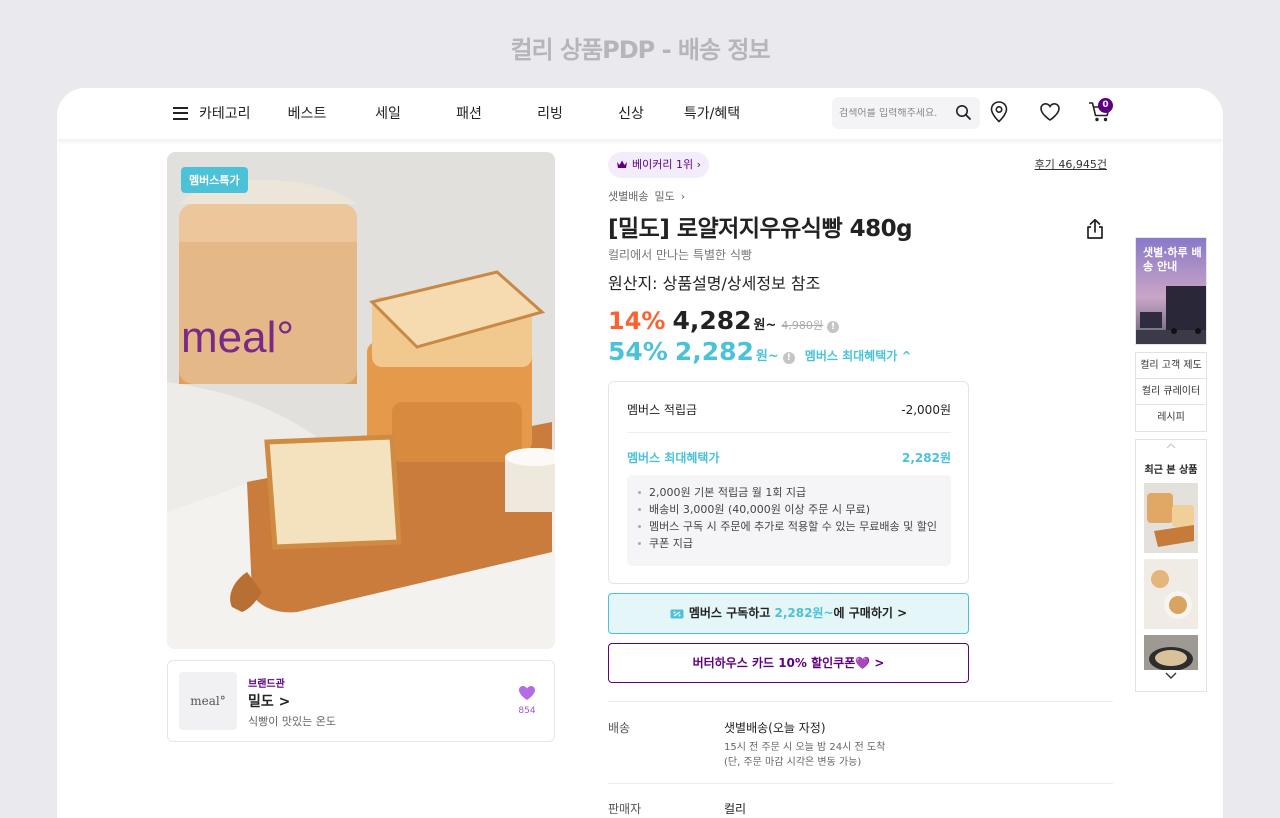  What do you see at coordinates (307, 113) in the screenshot?
I see `nav-item-best: 베스트` at bounding box center [307, 113].